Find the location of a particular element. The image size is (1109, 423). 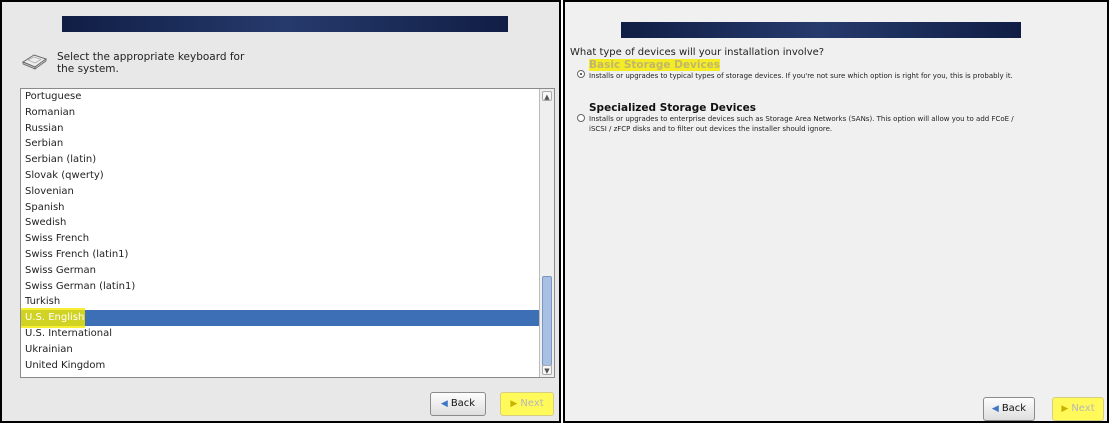

list-item: Ukrainian is located at coordinates (280, 350).